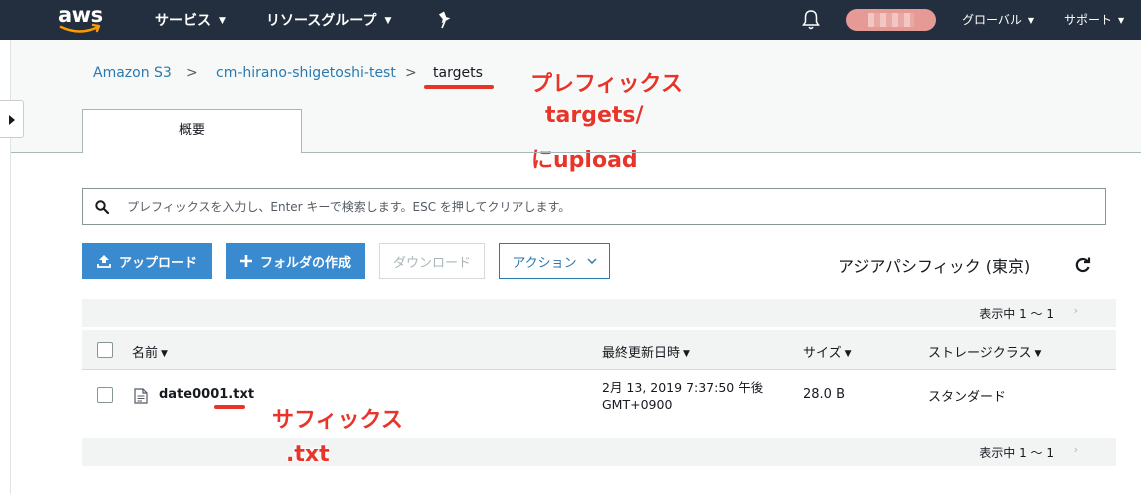 This screenshot has width=1141, height=494. I want to click on column-header-size: サイズ ▼, so click(827, 351).